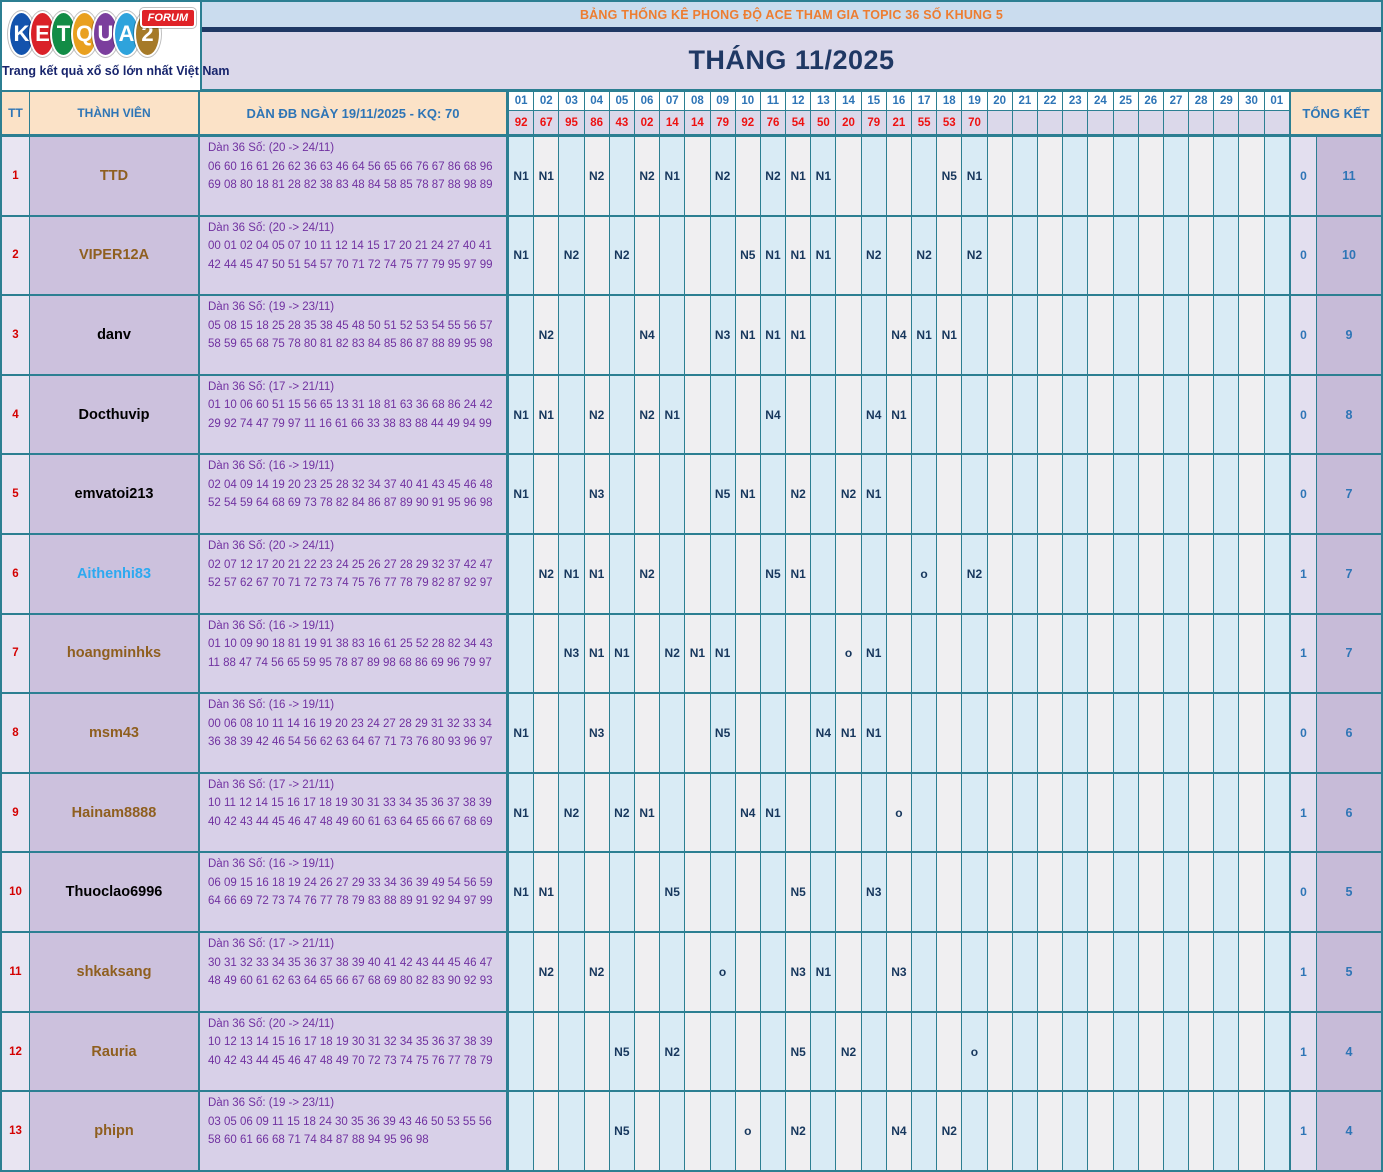  I want to click on tt-cell: 6, so click(16, 574).